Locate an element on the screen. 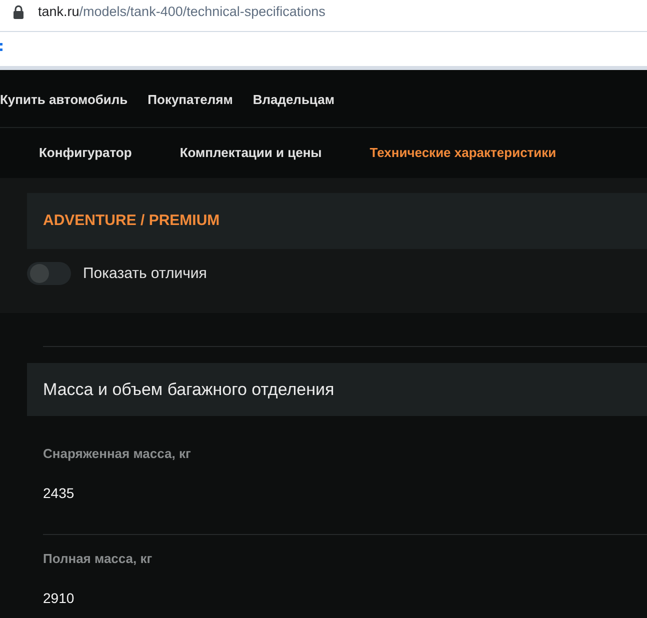 Image resolution: width=647 pixels, height=618 pixels. spec-value: 2435 is located at coordinates (59, 493).